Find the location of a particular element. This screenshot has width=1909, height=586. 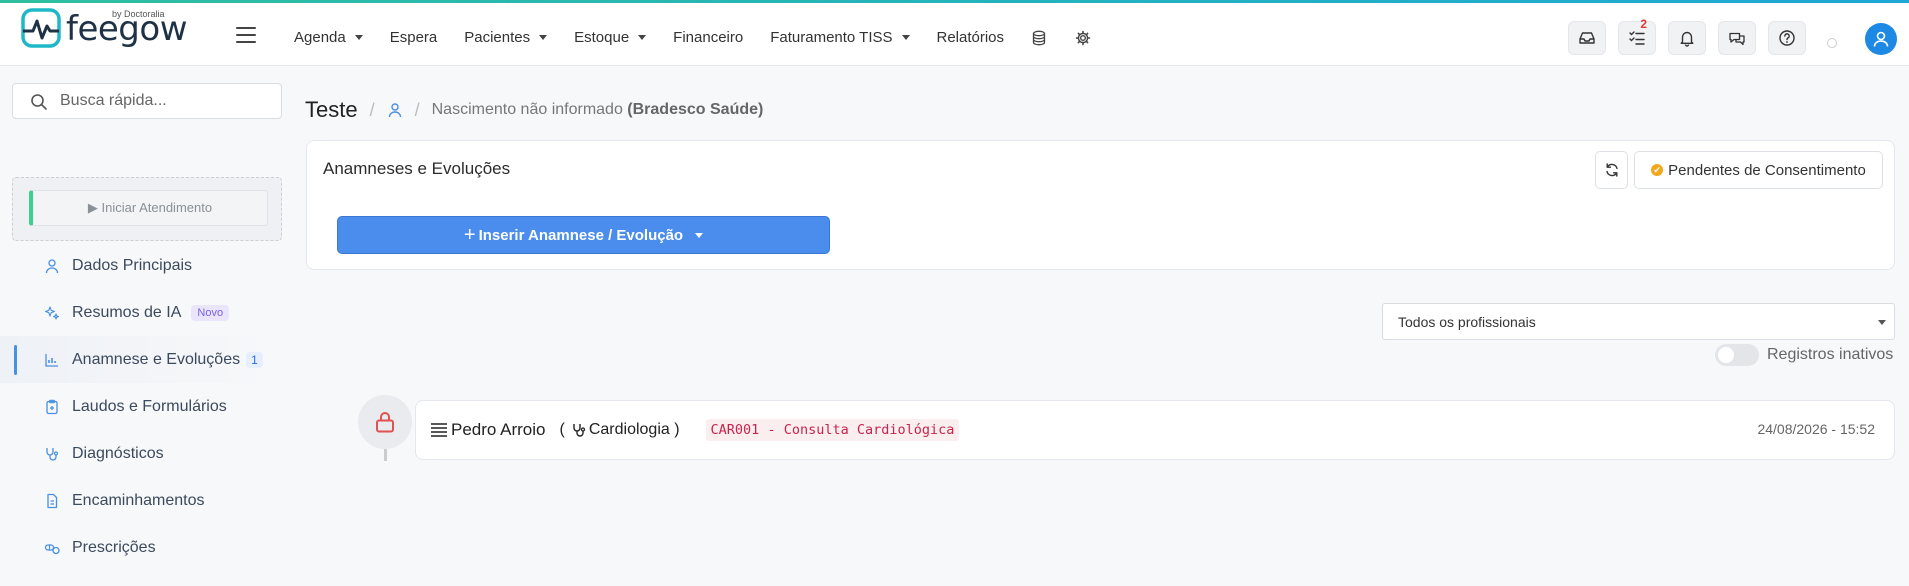

lock-icon is located at coordinates (385, 422).